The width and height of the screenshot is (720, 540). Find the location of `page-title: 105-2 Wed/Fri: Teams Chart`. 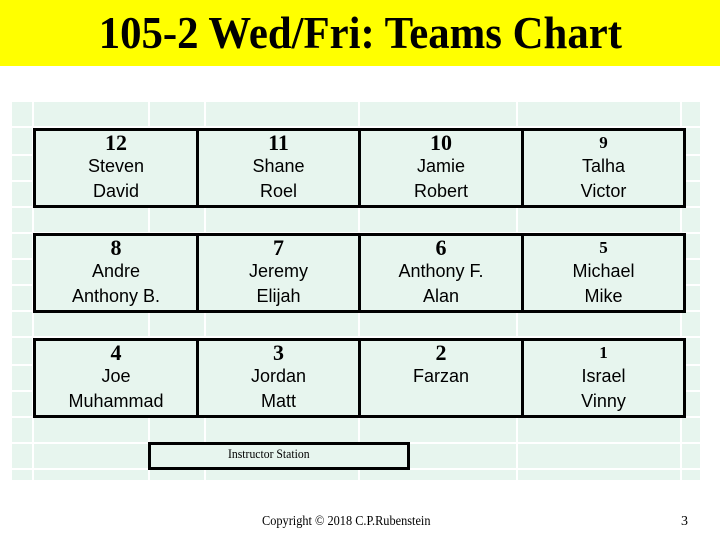

page-title: 105-2 Wed/Fri: Teams Chart is located at coordinates (360, 32).